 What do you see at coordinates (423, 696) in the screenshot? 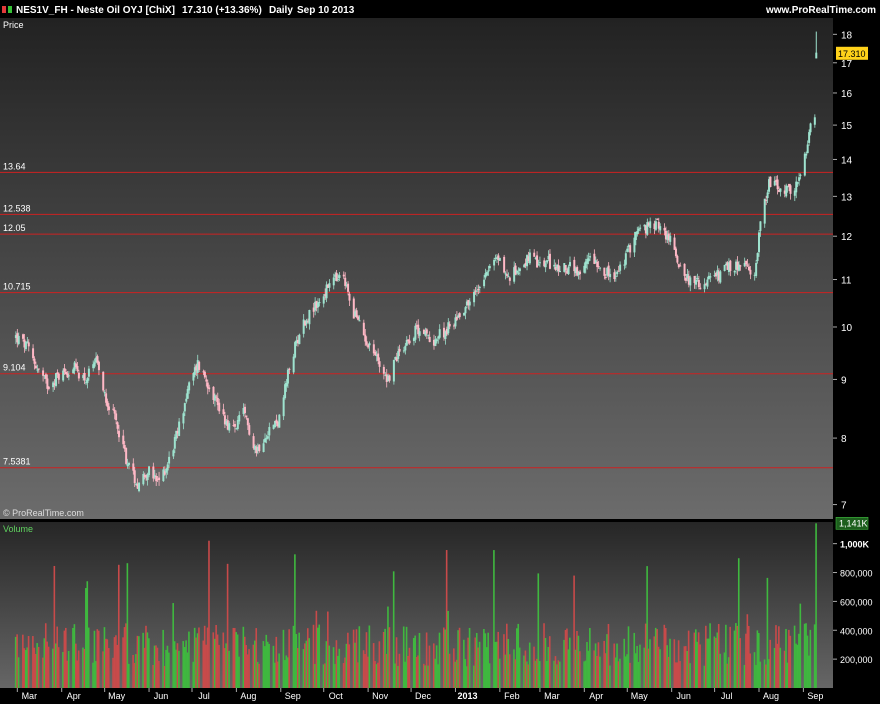
I see `x-tick-label: Dec` at bounding box center [423, 696].